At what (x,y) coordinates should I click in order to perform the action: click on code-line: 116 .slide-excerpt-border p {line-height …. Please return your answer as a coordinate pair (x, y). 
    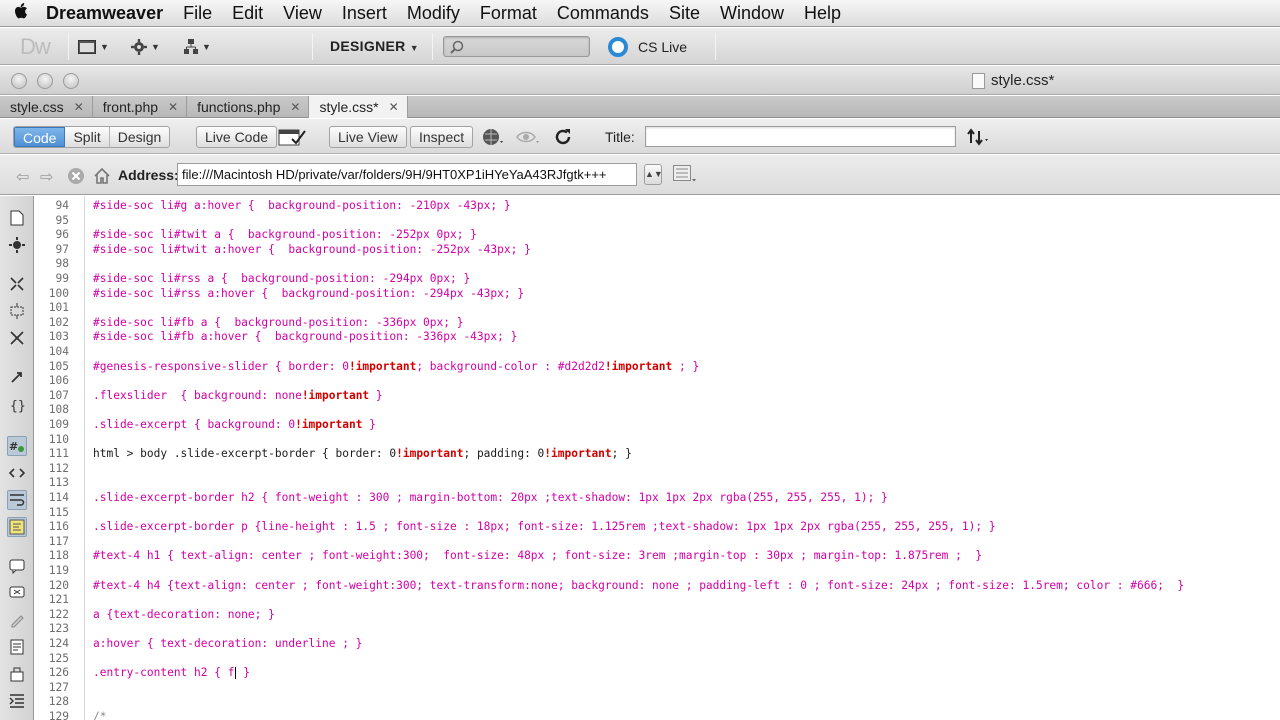
    Looking at the image, I should click on (657, 527).